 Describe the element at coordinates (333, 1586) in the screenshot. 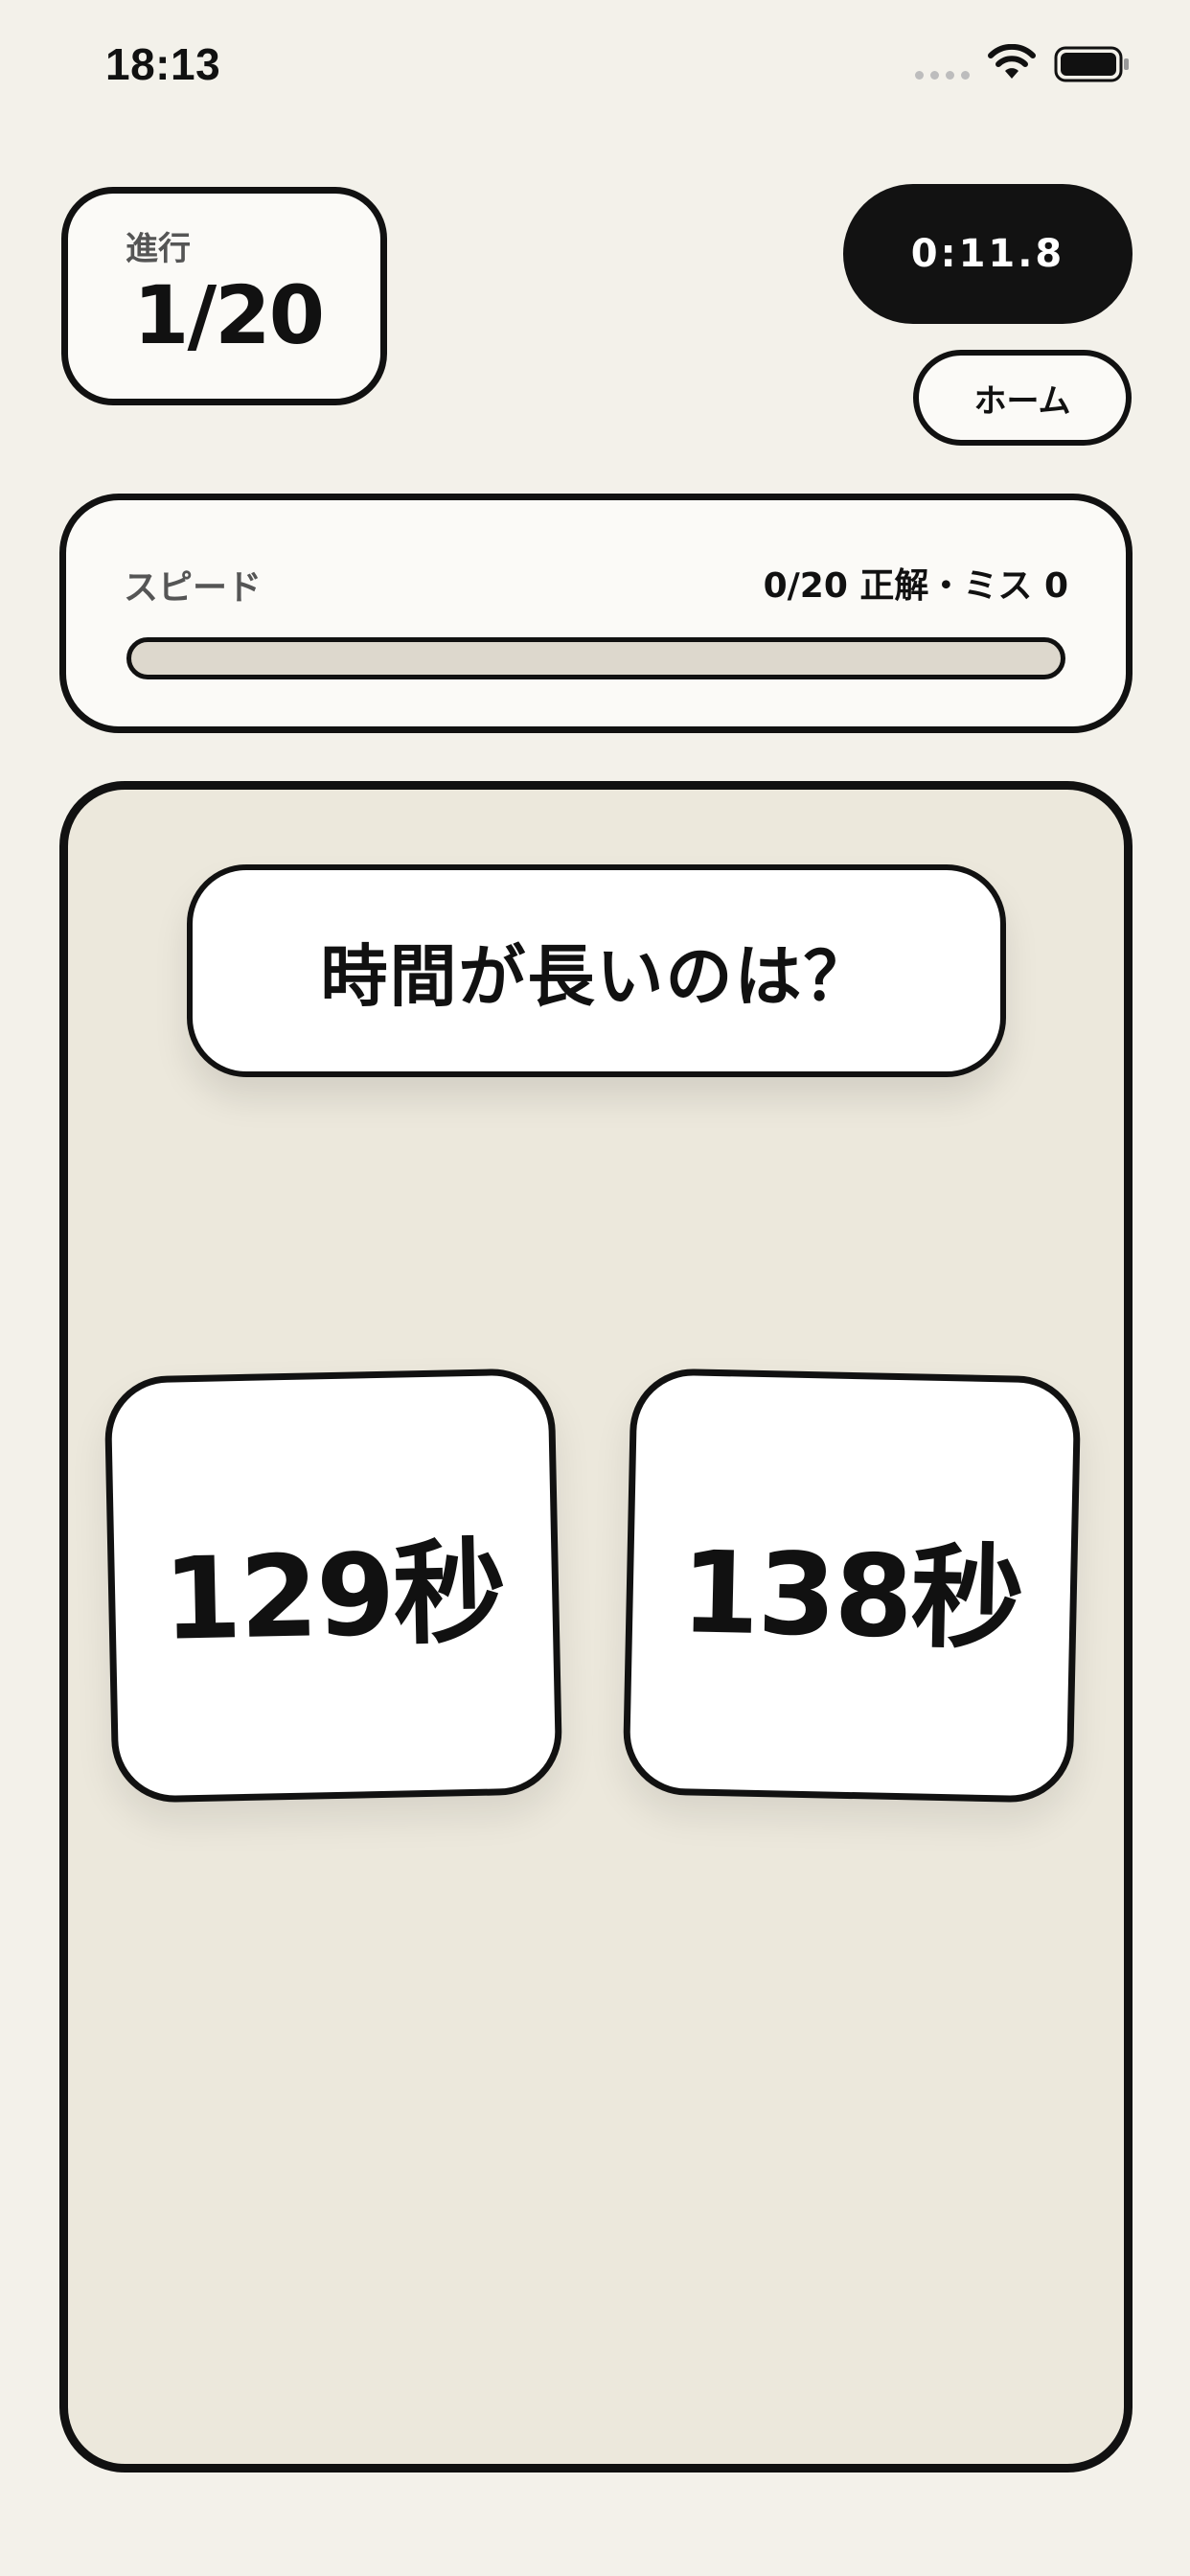

I see `choice-card-left: 129秒` at that location.